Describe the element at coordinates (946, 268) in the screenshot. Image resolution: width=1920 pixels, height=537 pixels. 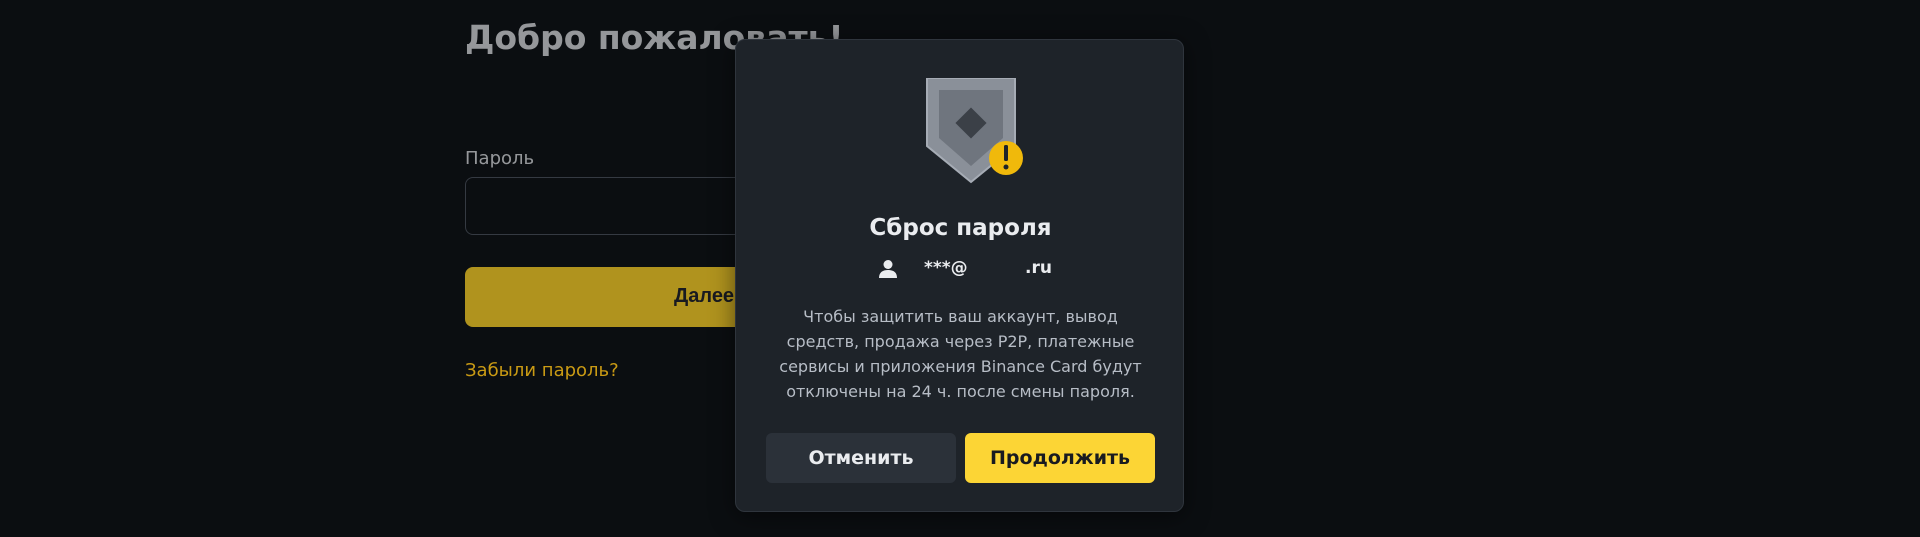
I see `account-email-prefix: ***@` at that location.